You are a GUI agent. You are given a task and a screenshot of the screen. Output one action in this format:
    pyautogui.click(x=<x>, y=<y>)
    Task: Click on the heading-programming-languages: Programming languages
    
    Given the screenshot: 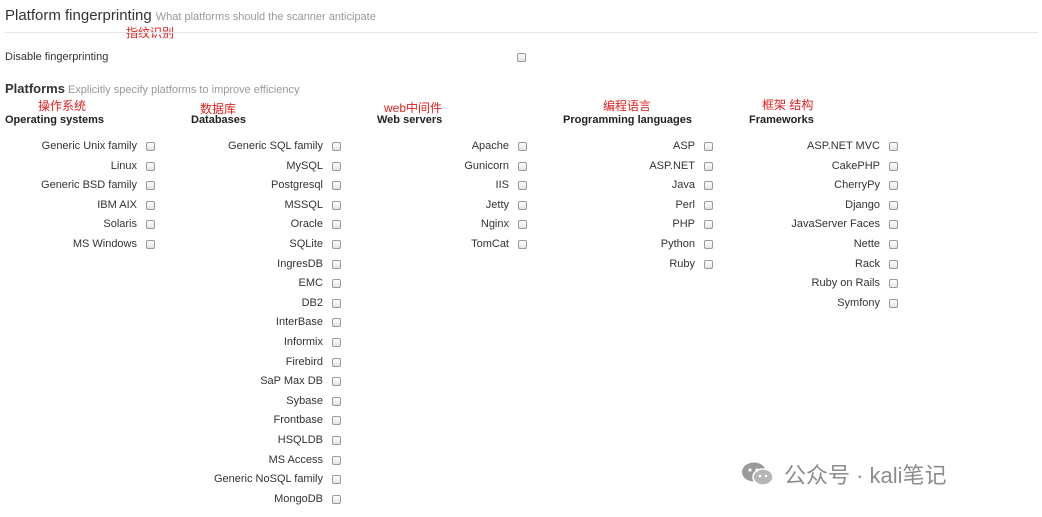 What is the action you would take?
    pyautogui.click(x=627, y=120)
    